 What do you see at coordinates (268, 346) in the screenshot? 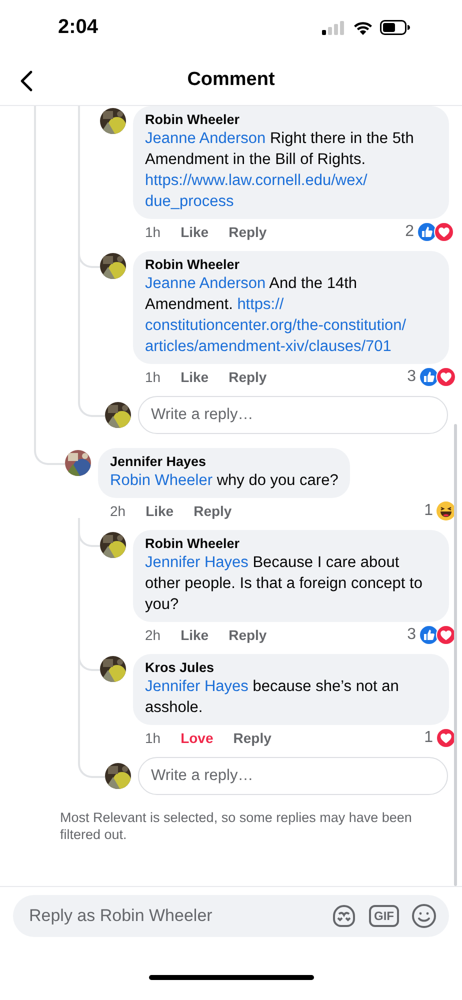
I see `link: articles/amendment-xiv/clauses/701` at bounding box center [268, 346].